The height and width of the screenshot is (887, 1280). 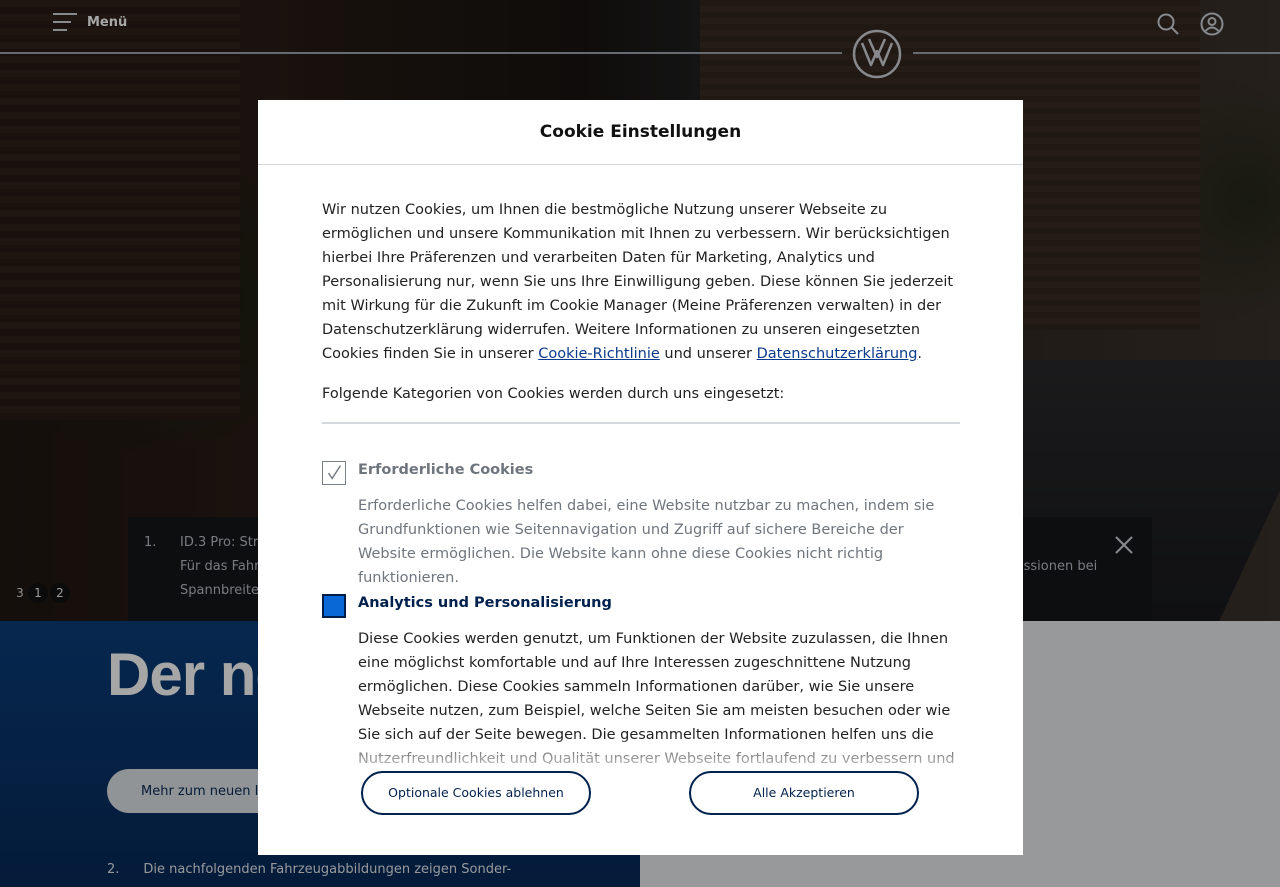 What do you see at coordinates (920, 354) in the screenshot?
I see `intro-end: .` at bounding box center [920, 354].